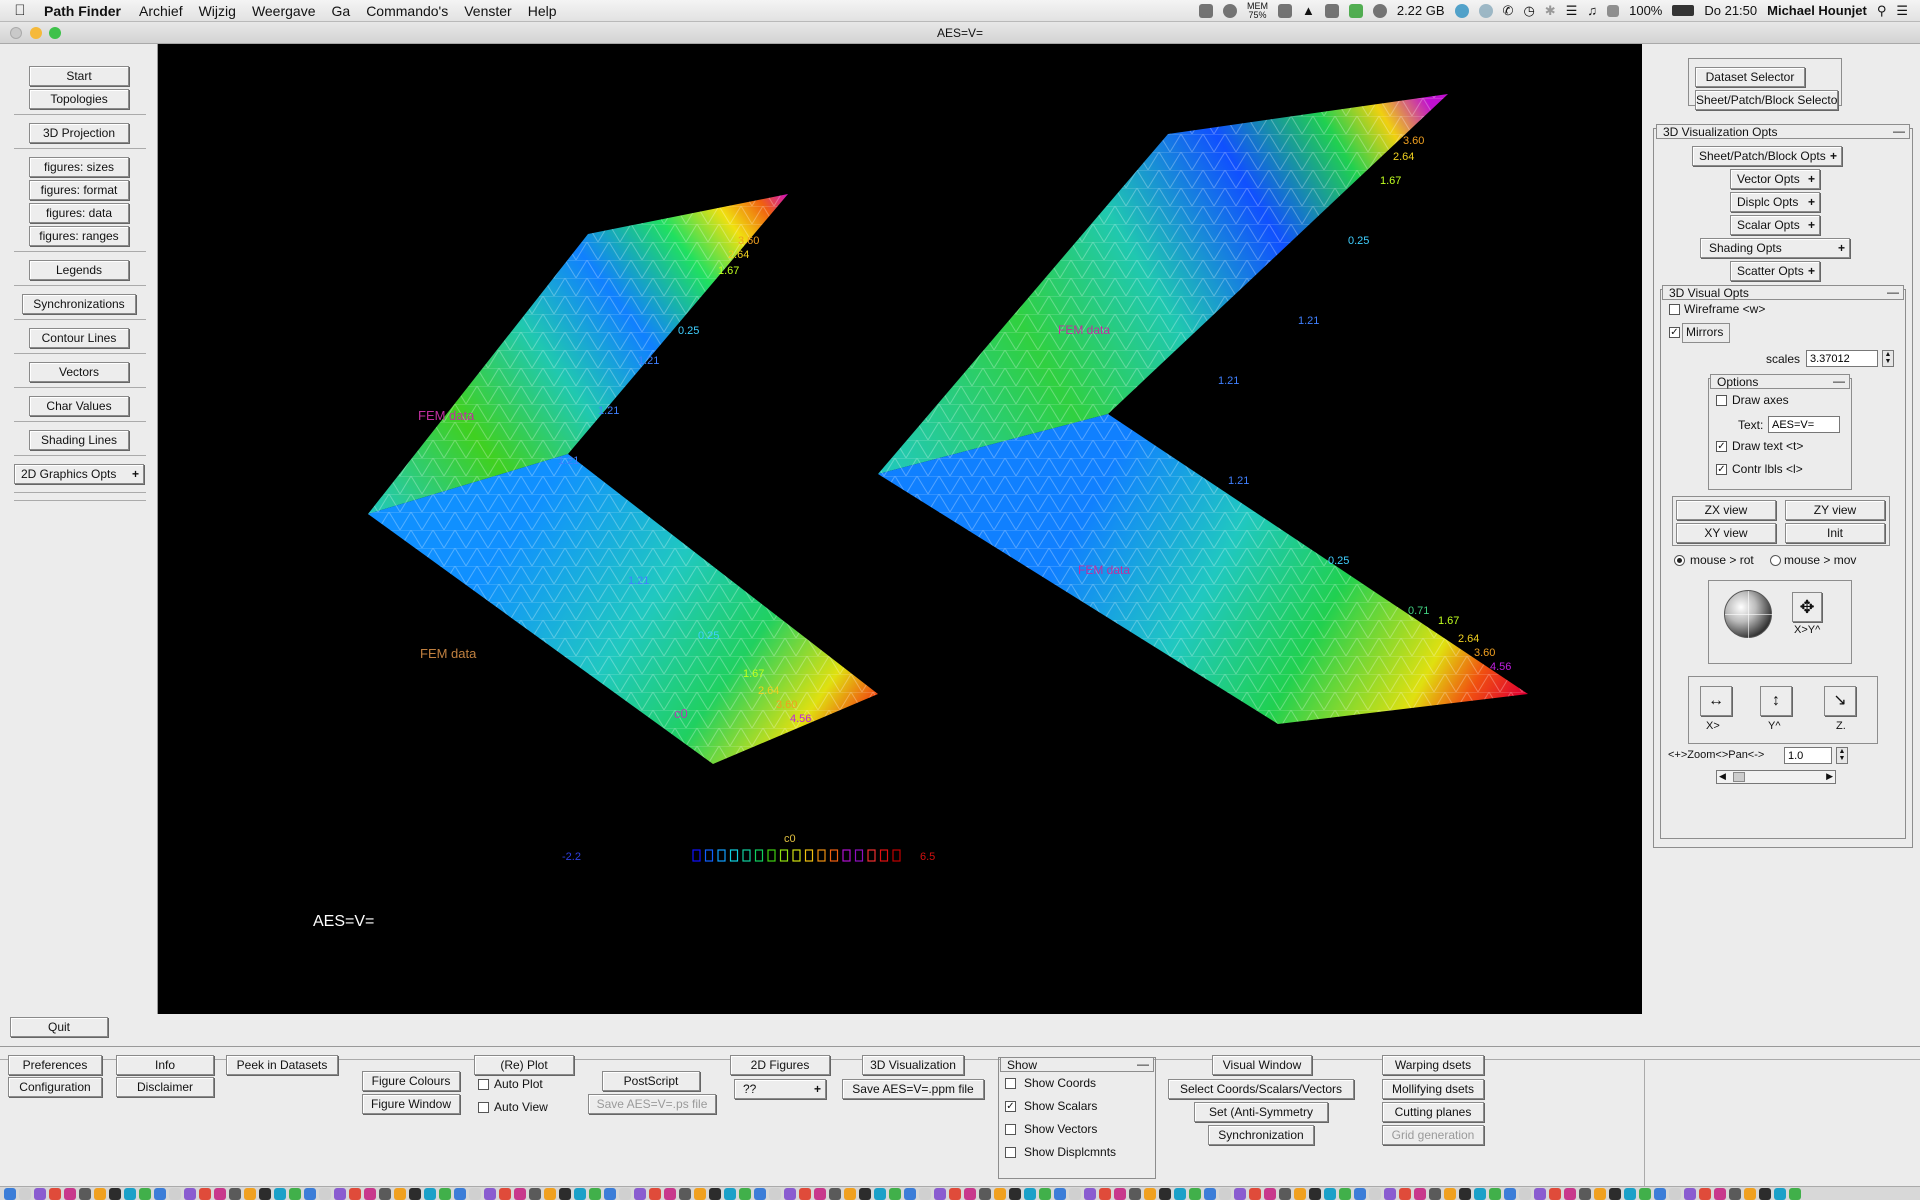 The height and width of the screenshot is (1200, 1920). I want to click on auto-view-checkbox, so click(483, 1107).